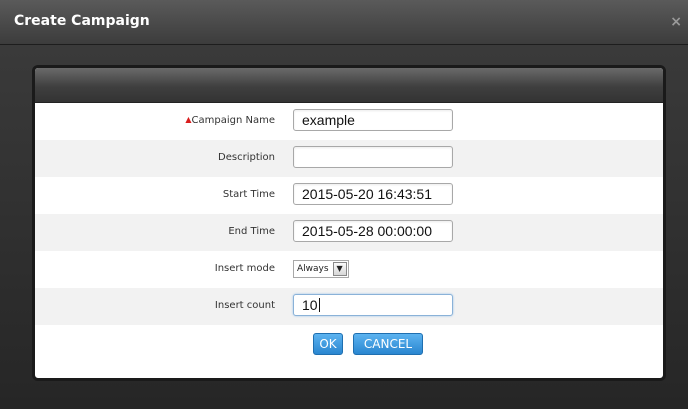 This screenshot has height=409, width=688. Describe the element at coordinates (373, 120) in the screenshot. I see `campaign-name-input: example` at that location.